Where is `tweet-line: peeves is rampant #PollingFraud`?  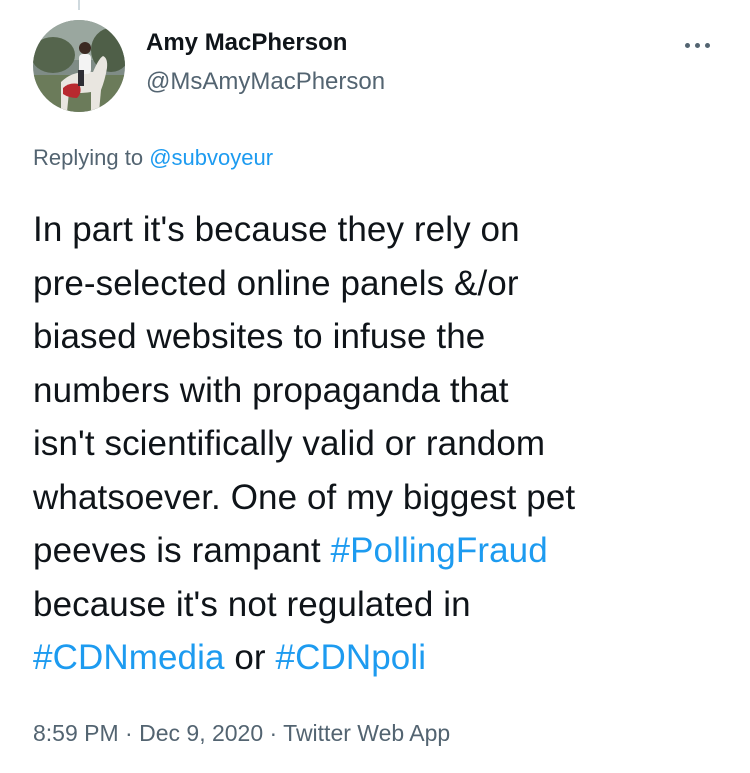
tweet-line: peeves is rampant #PollingFraud is located at coordinates (383, 551).